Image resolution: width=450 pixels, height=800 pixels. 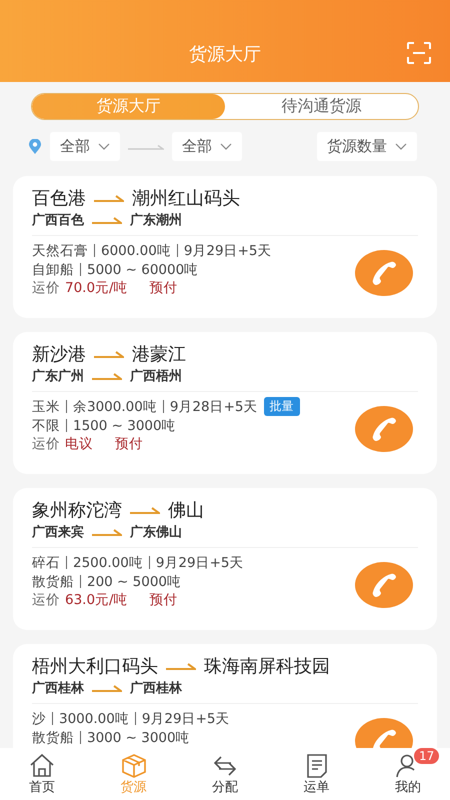 I want to click on destination-region: 广西梧州, so click(x=156, y=376).